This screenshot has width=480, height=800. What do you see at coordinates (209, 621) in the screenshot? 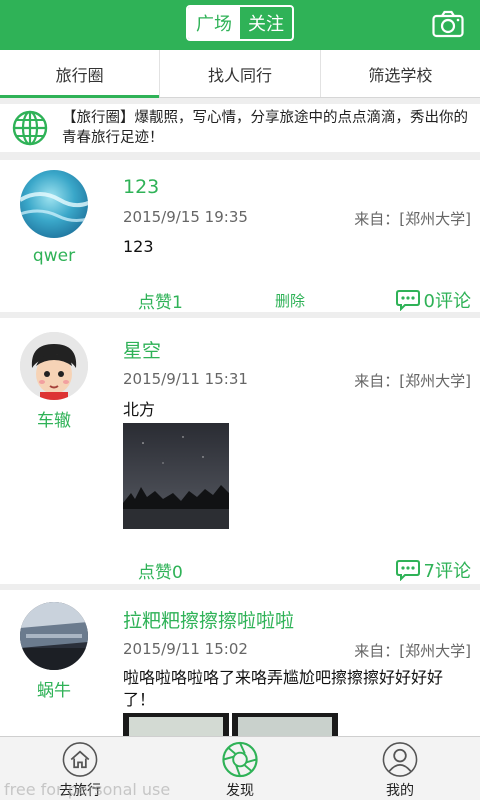
I see `post-title: 拉粑粑擦擦擦啦啦啦` at bounding box center [209, 621].